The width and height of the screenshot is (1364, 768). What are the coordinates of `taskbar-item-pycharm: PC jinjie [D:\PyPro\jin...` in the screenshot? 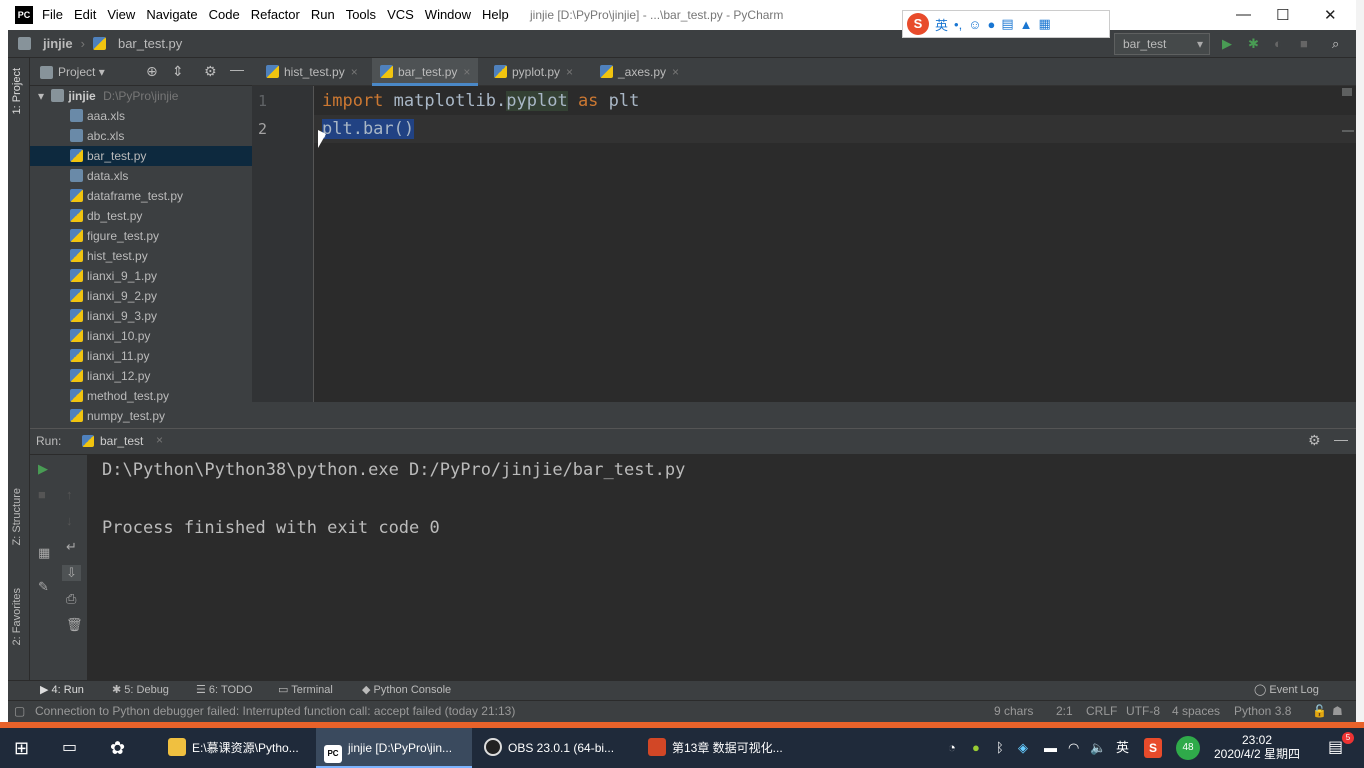 It's located at (394, 748).